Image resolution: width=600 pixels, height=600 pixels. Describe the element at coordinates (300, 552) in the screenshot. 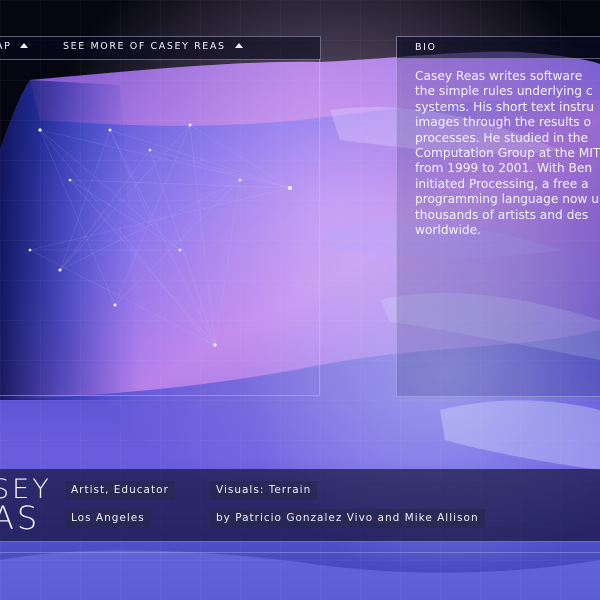

I see `divider` at that location.